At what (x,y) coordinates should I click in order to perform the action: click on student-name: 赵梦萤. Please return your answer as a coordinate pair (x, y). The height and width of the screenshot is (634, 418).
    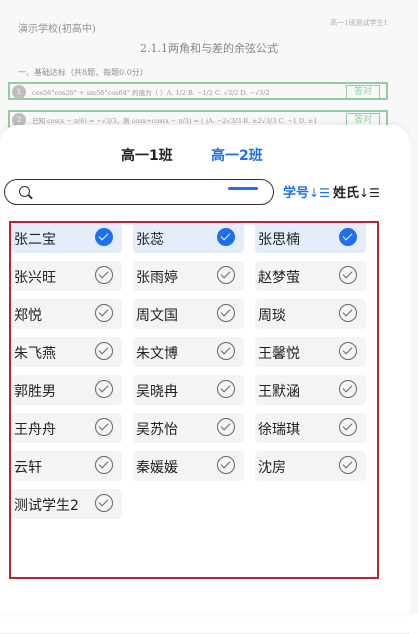
    Looking at the image, I should click on (279, 278).